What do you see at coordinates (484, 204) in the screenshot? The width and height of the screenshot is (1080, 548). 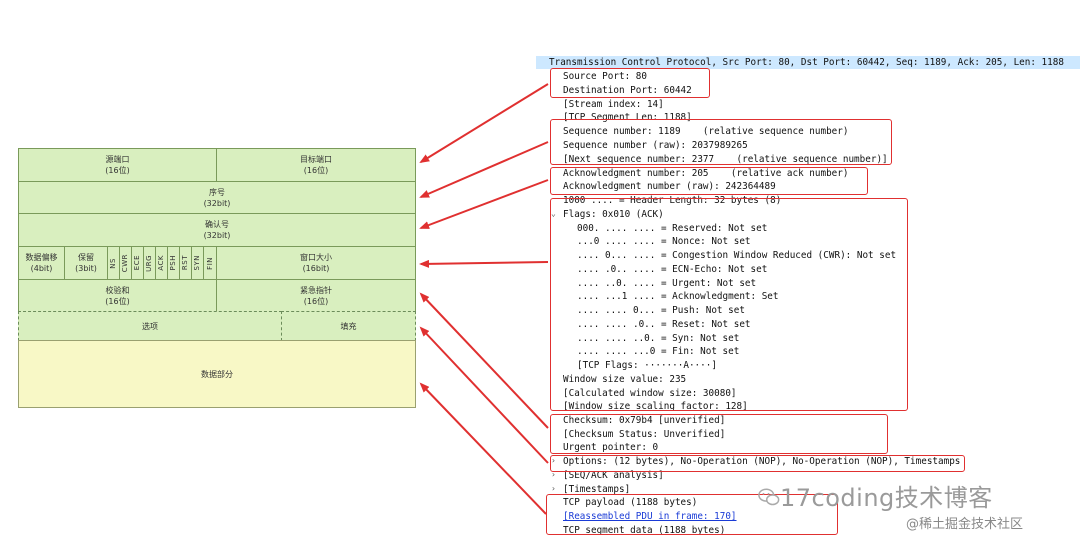 I see `arrow-acknowledgment` at bounding box center [484, 204].